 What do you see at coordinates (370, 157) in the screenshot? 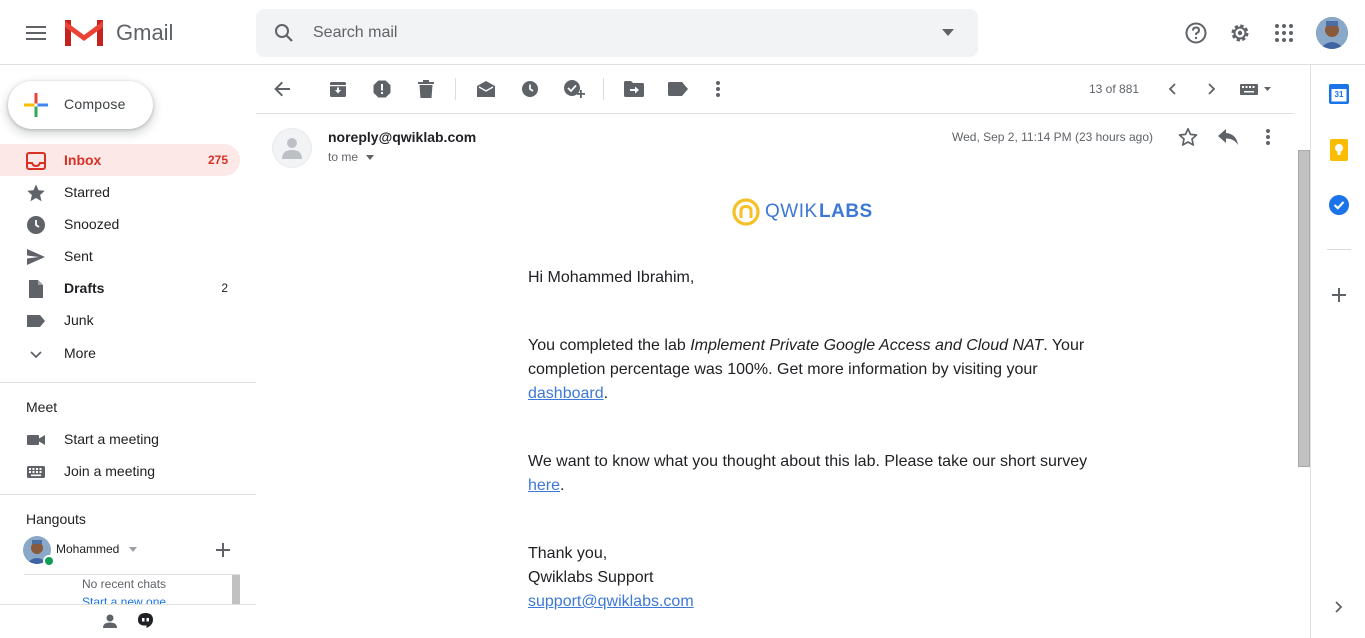
I see `recipient-details-dropdown-icon` at bounding box center [370, 157].